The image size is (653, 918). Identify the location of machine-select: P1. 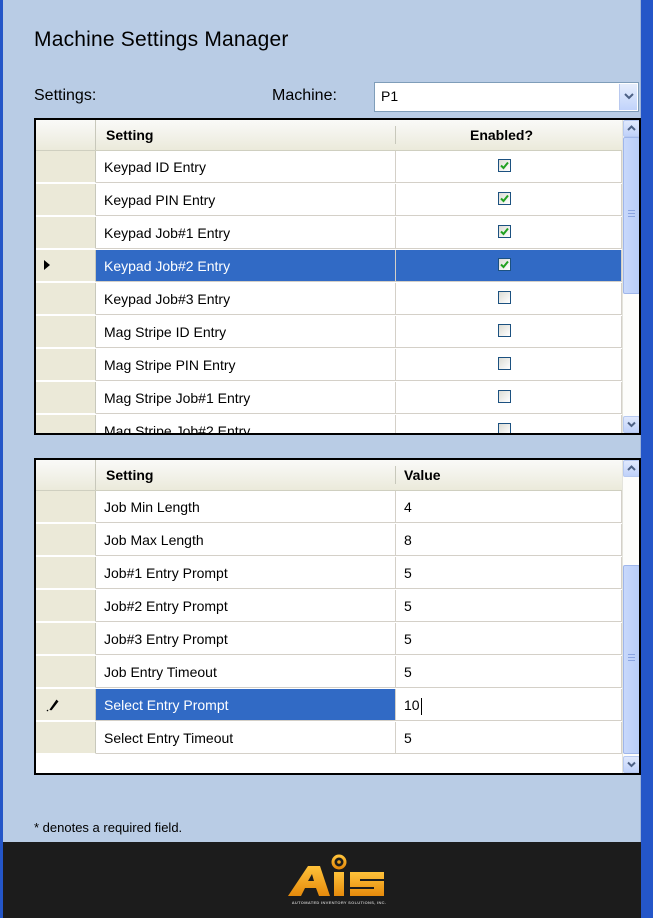
(506, 97).